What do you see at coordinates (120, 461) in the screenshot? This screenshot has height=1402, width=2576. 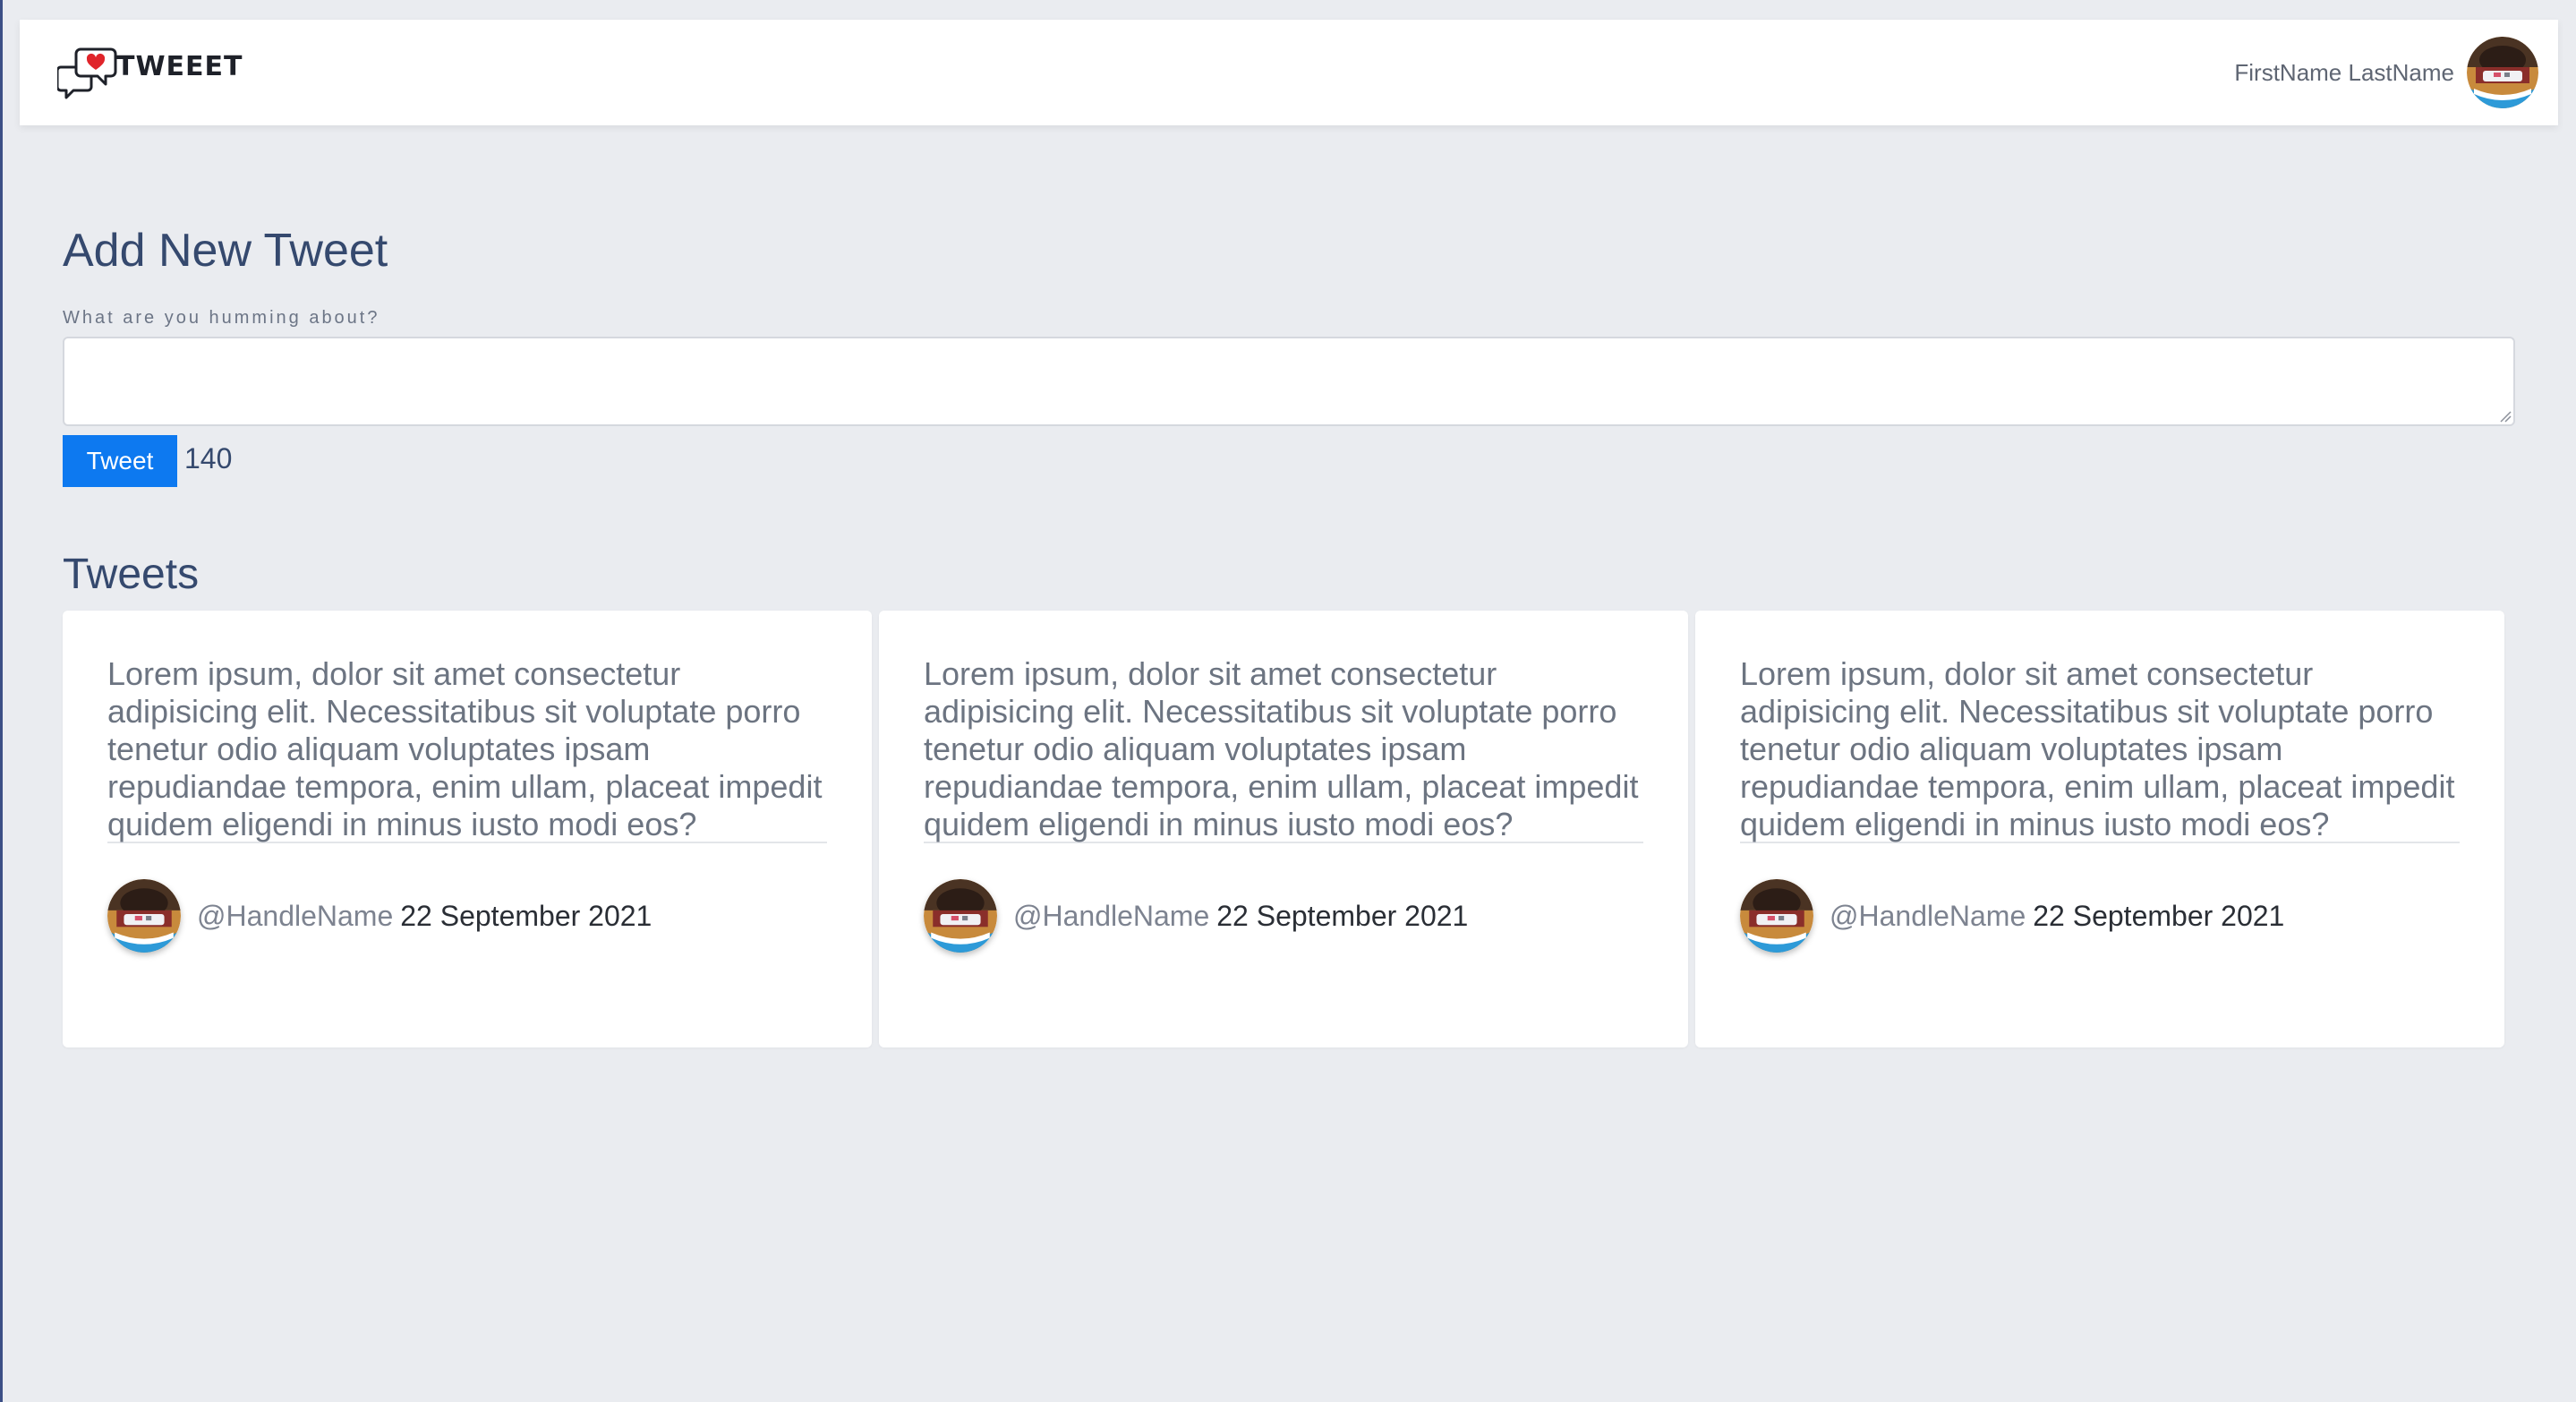 I see `tweet-button: Tweet` at bounding box center [120, 461].